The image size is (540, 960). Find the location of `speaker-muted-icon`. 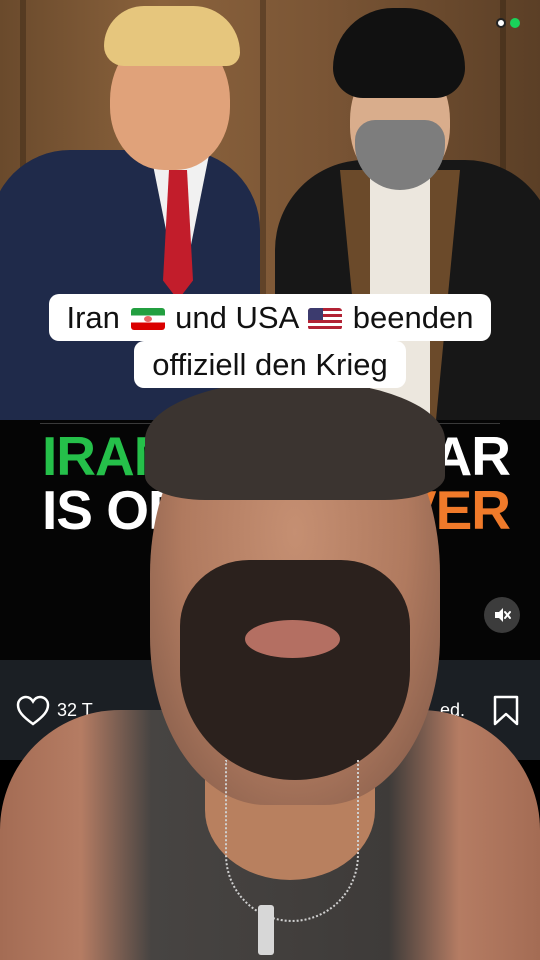

speaker-muted-icon is located at coordinates (503, 615).